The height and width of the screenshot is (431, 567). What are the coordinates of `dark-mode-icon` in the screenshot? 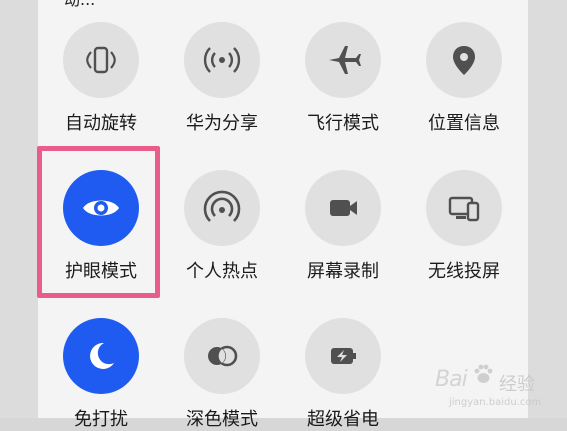 It's located at (223, 356).